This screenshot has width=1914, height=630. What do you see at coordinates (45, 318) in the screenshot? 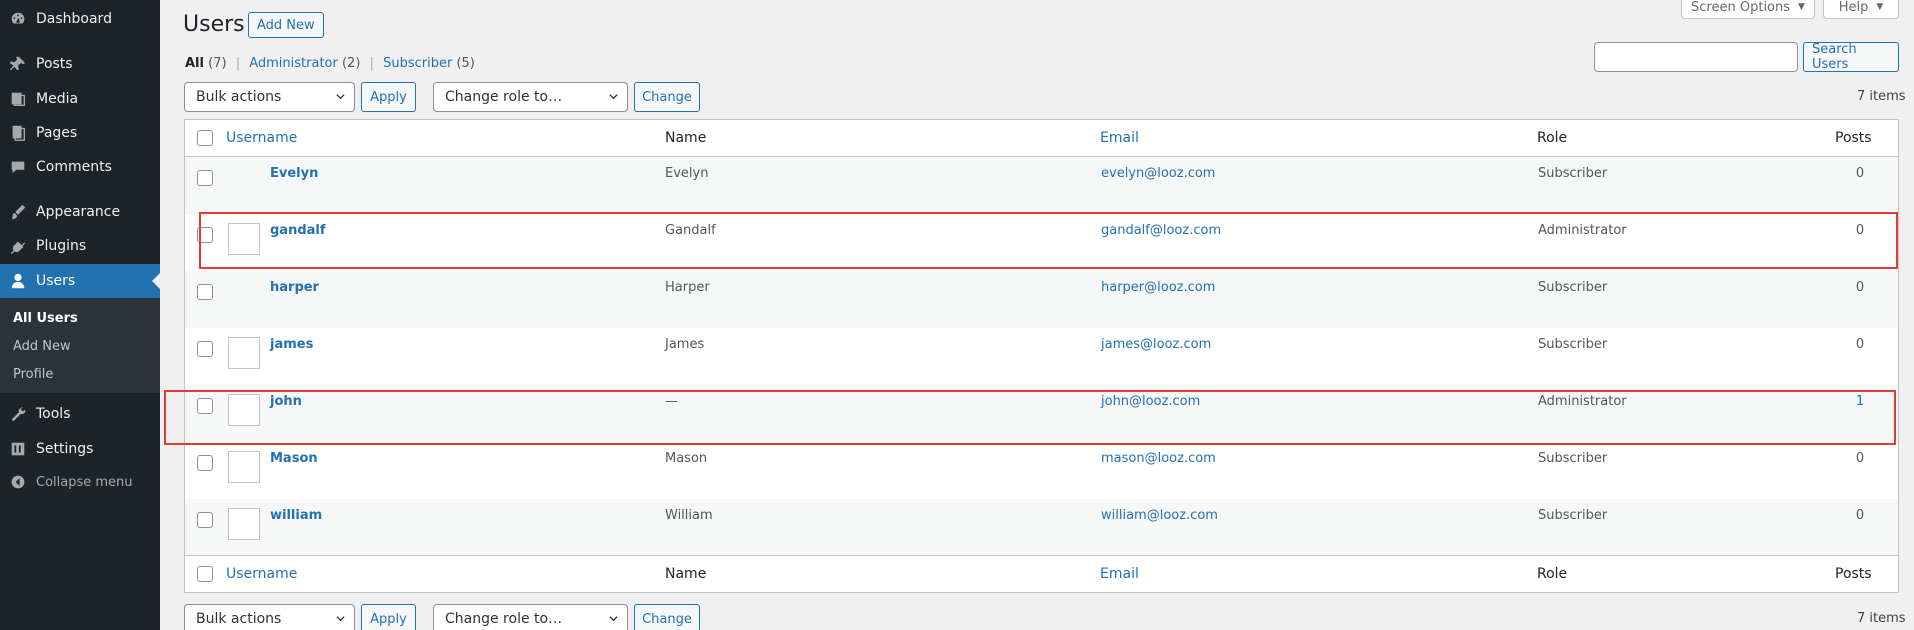
I see `submenu-all-users: All Users` at bounding box center [45, 318].